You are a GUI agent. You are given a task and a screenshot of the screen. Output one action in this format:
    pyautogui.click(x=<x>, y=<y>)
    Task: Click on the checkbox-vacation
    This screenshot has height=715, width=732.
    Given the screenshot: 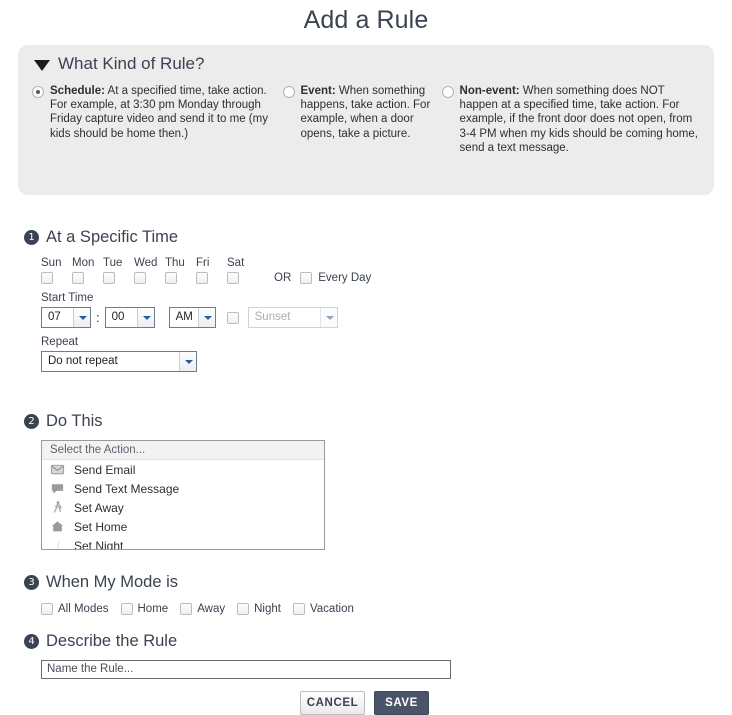 What is the action you would take?
    pyautogui.click(x=298, y=609)
    